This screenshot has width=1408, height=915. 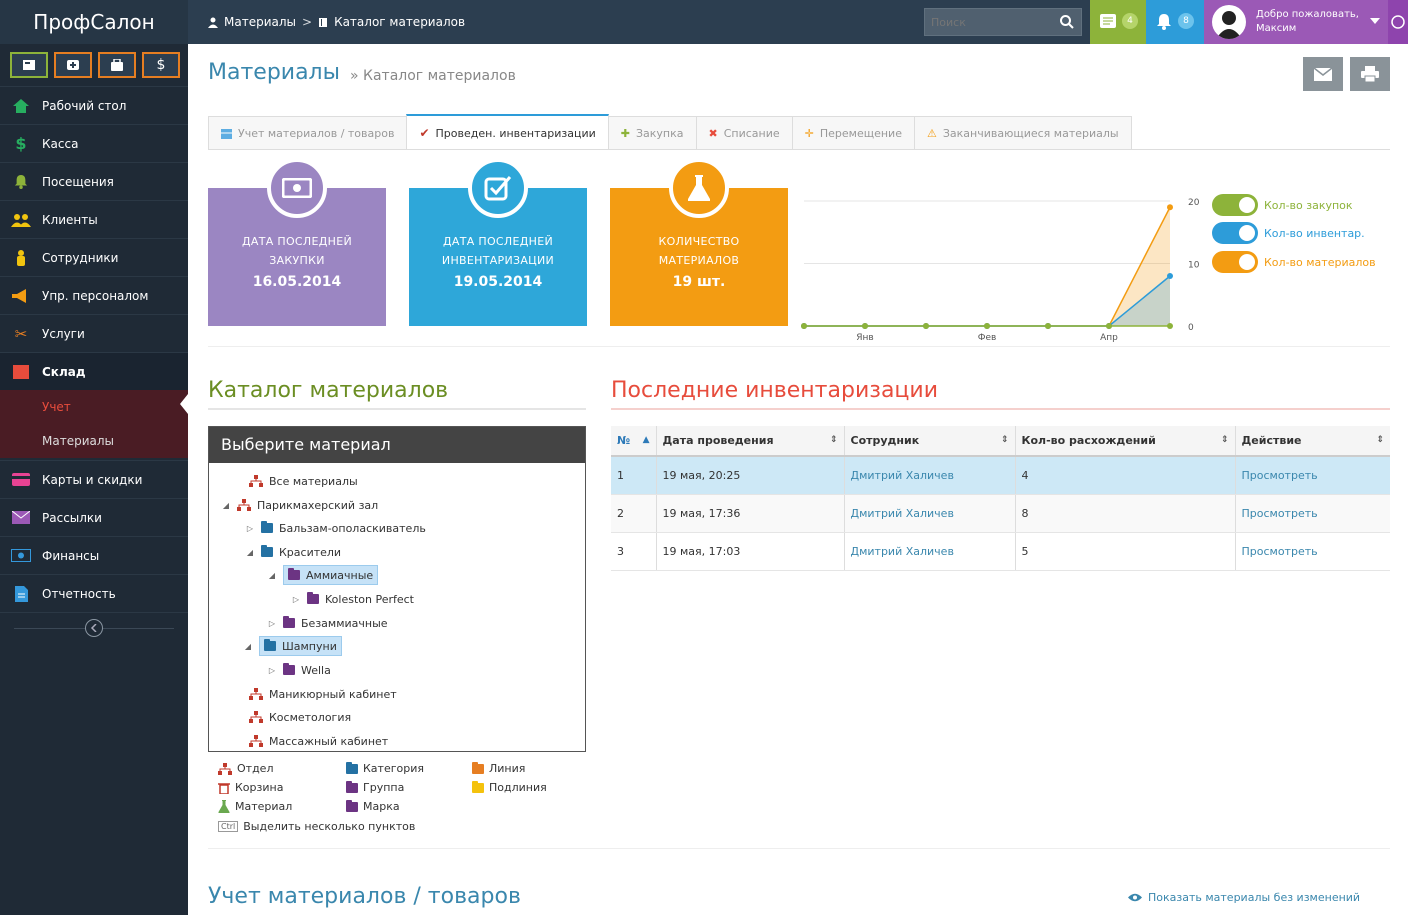 I want to click on stat-card-last-purchase: Дата последней закупки 16.05.2014, so click(x=297, y=242).